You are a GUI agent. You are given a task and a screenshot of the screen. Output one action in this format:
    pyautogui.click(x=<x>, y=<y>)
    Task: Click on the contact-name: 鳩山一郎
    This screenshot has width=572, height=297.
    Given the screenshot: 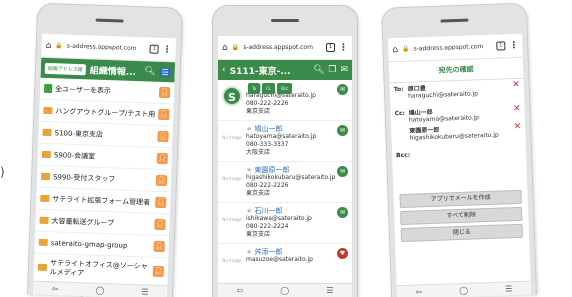 What is the action you would take?
    pyautogui.click(x=269, y=129)
    